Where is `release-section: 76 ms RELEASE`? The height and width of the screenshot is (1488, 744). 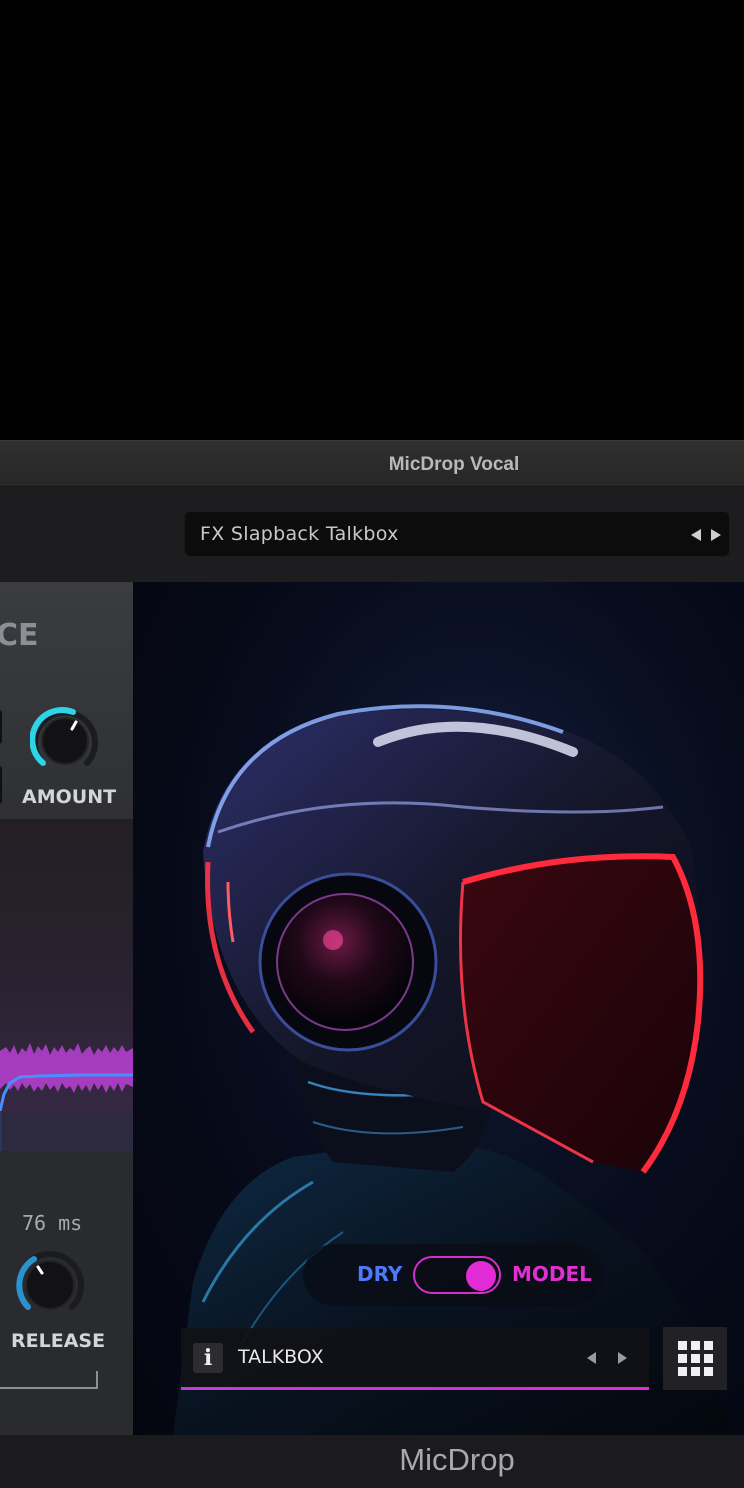 release-section: 76 ms RELEASE is located at coordinates (66, 1293).